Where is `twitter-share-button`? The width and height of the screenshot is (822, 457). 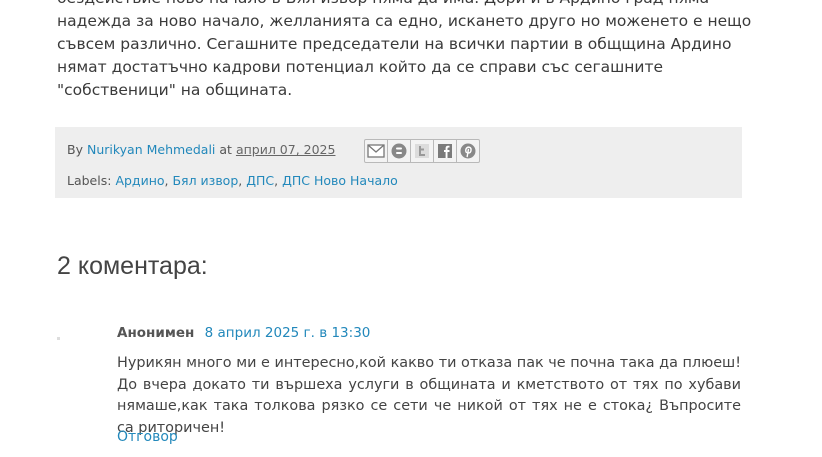
twitter-share-button is located at coordinates (422, 151).